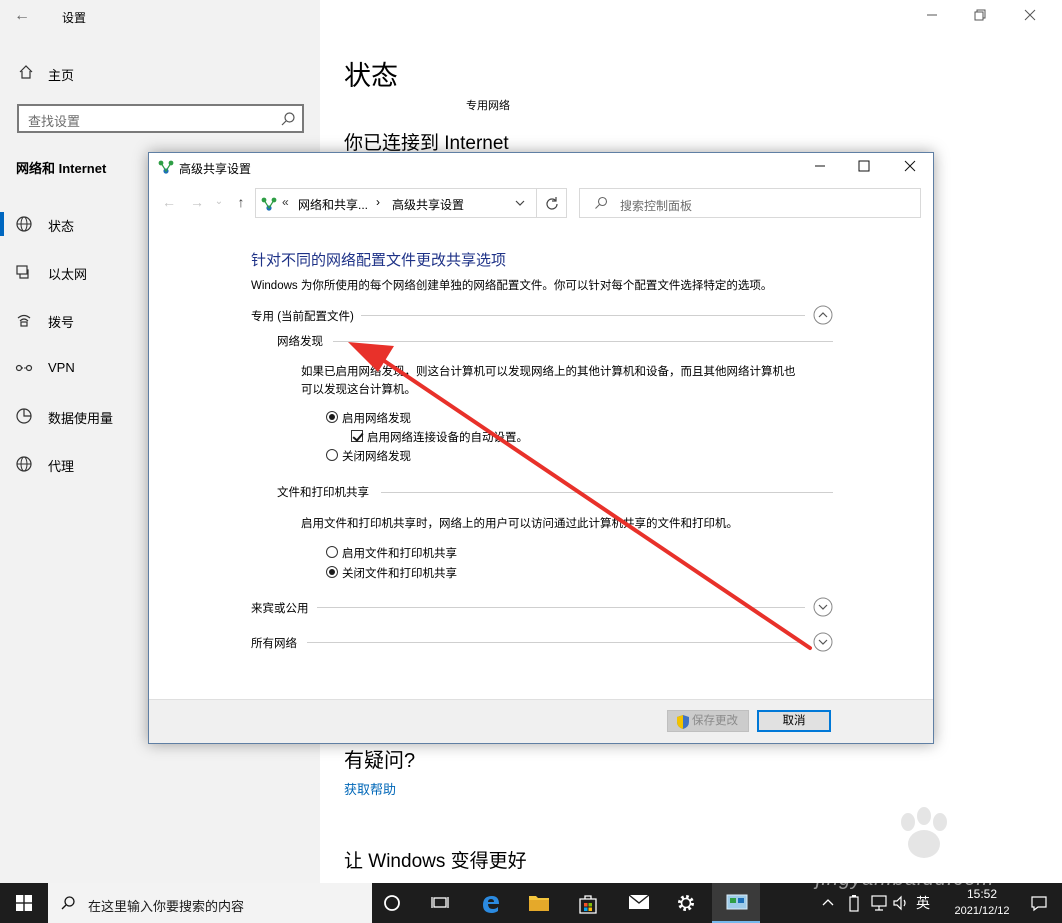  I want to click on network-icon, so click(879, 903).